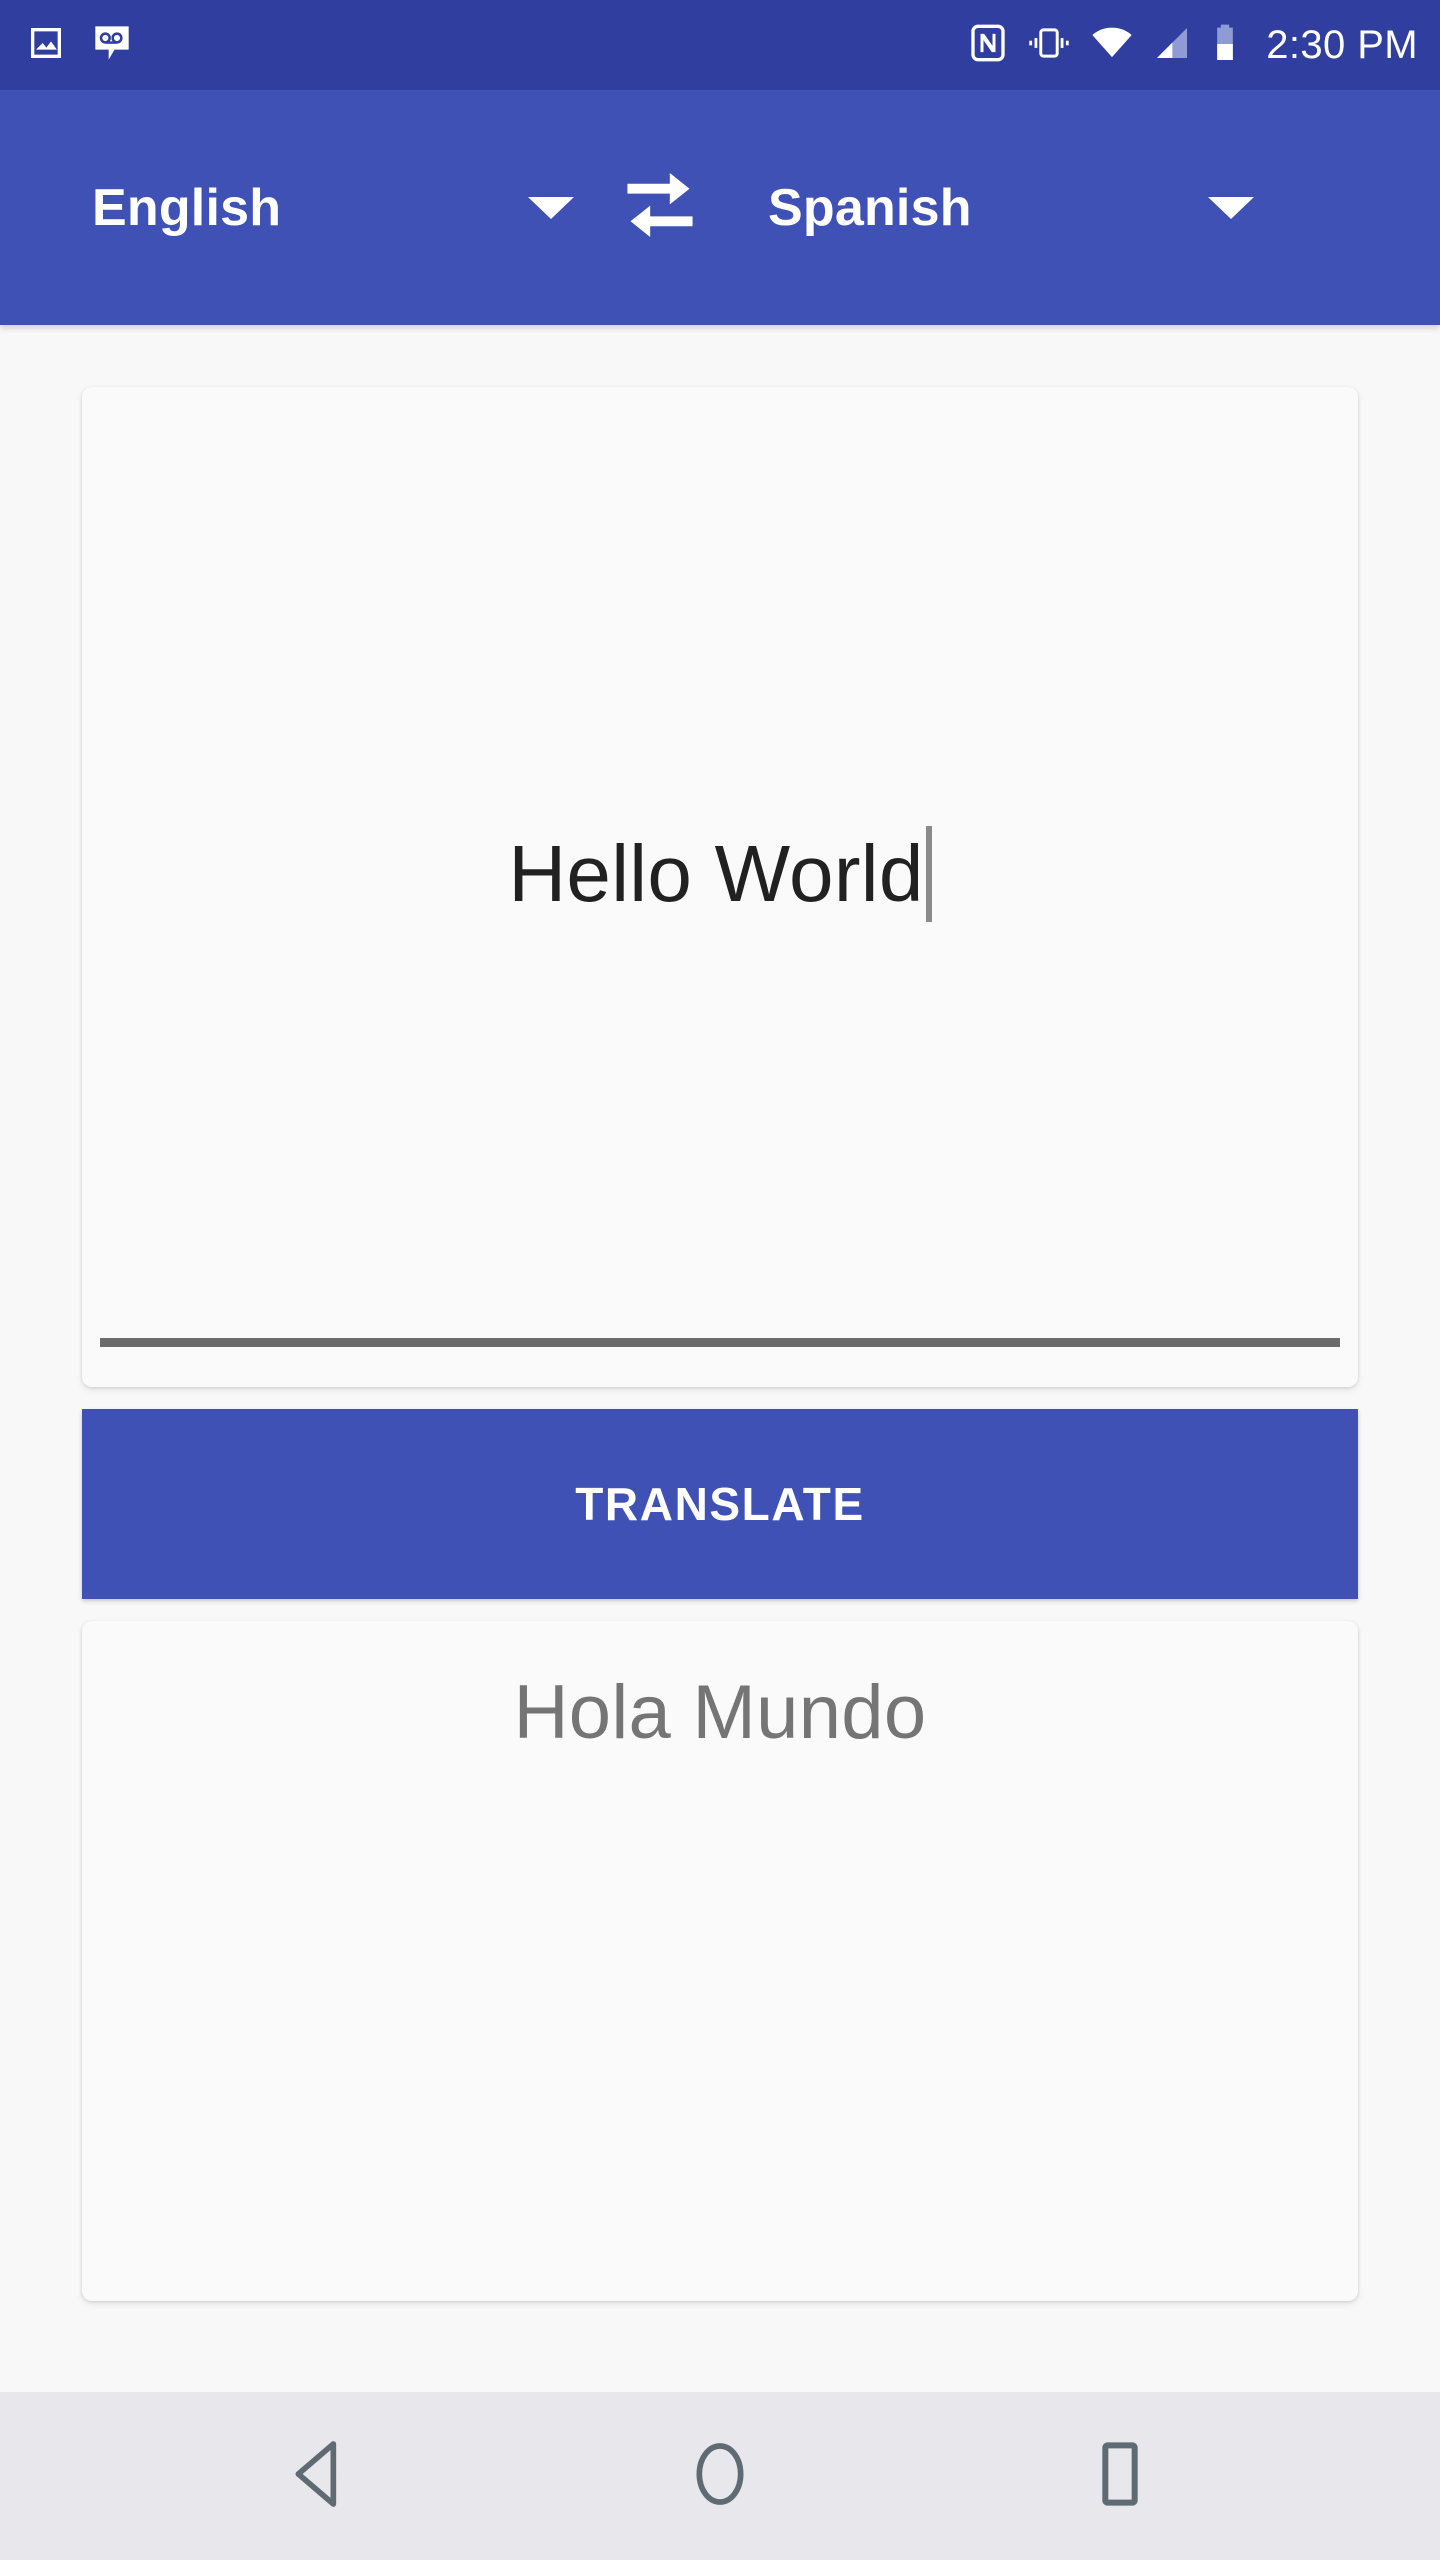 Image resolution: width=1440 pixels, height=2560 pixels. What do you see at coordinates (1172, 45) in the screenshot?
I see `cell-signal-icon` at bounding box center [1172, 45].